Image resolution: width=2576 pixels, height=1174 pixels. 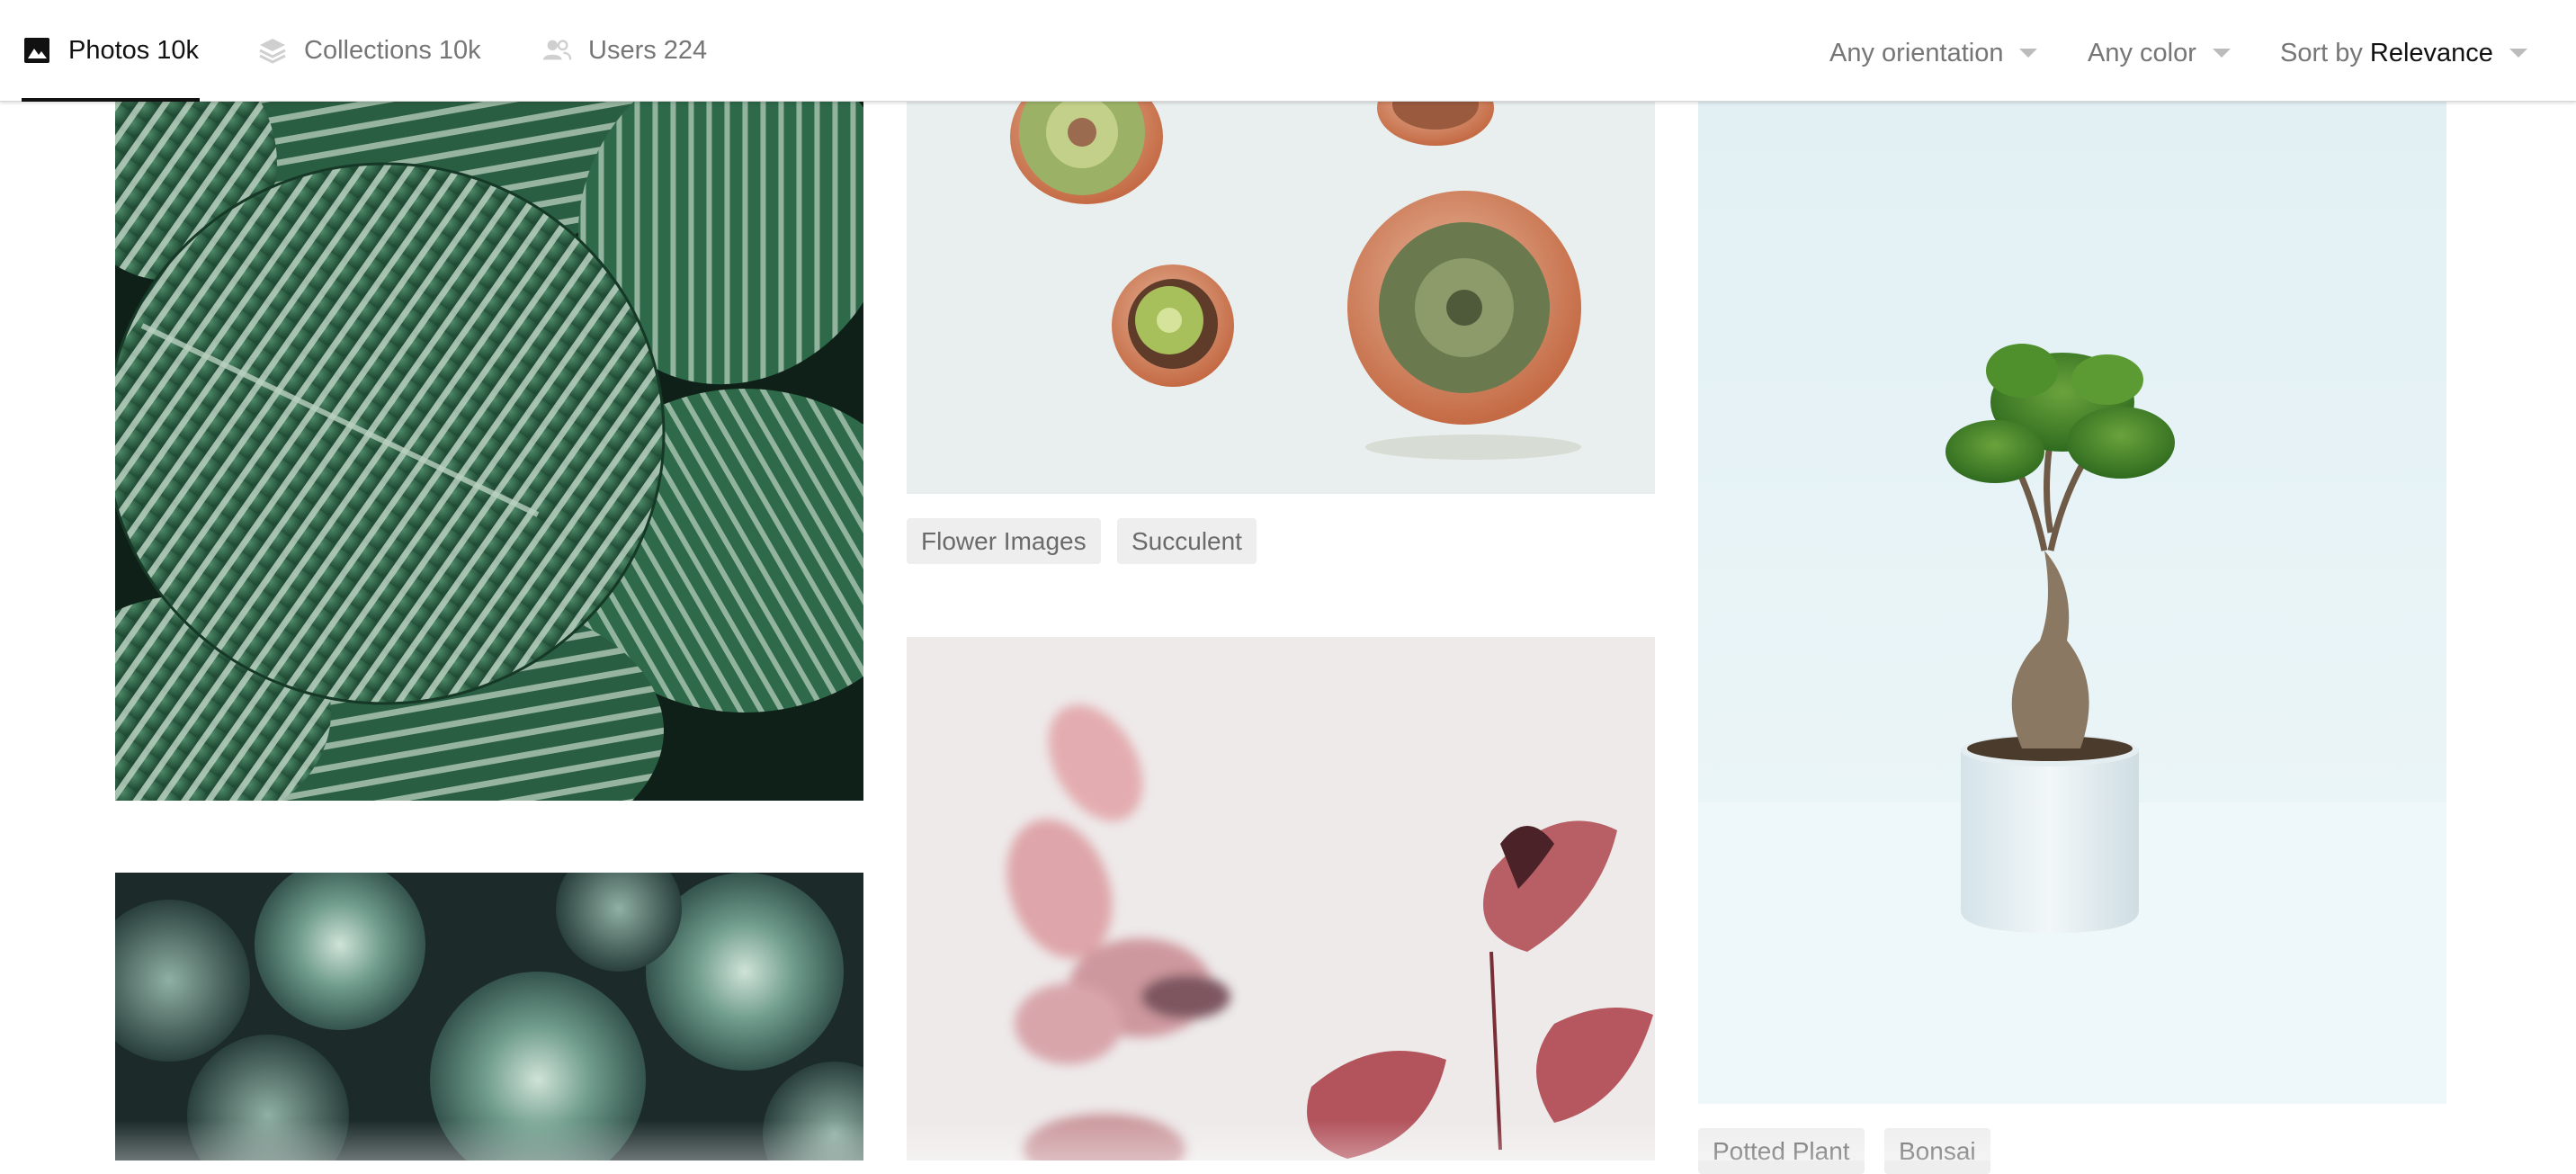 I want to click on tag-label: Succulent, so click(x=1186, y=540).